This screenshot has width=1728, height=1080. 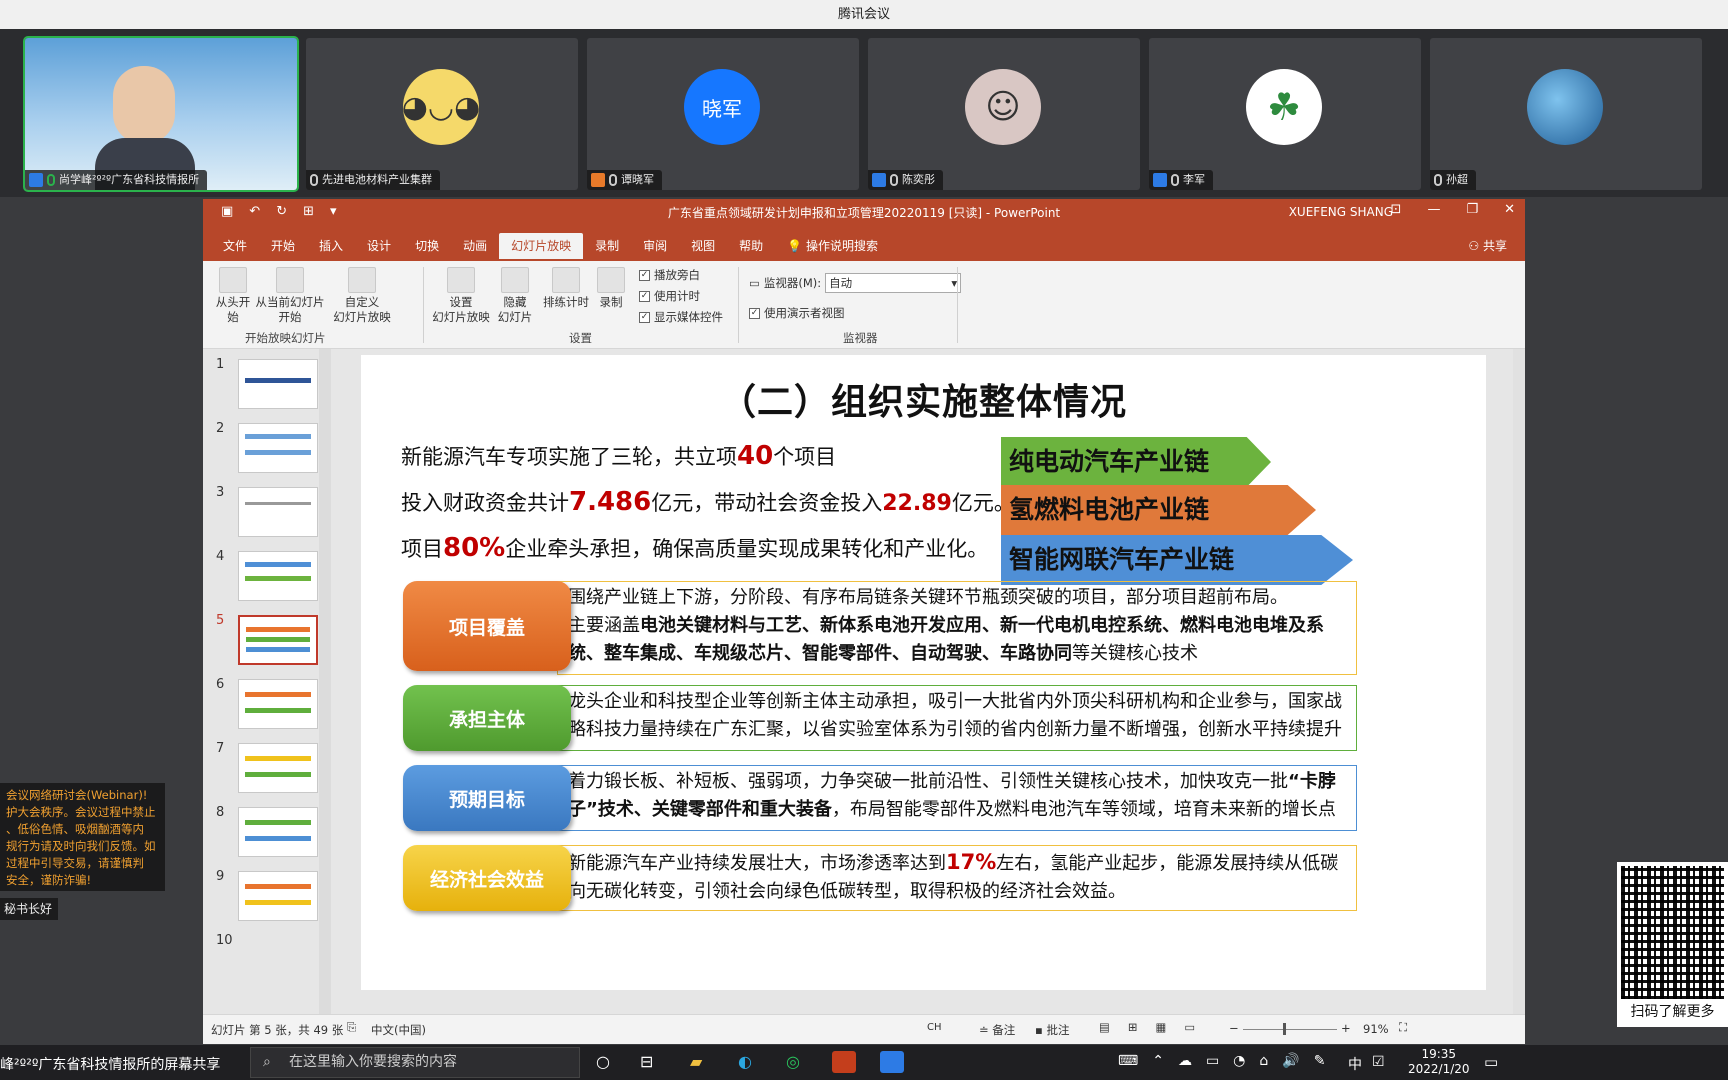 What do you see at coordinates (745, 1061) in the screenshot?
I see `edge-icon: ◐` at bounding box center [745, 1061].